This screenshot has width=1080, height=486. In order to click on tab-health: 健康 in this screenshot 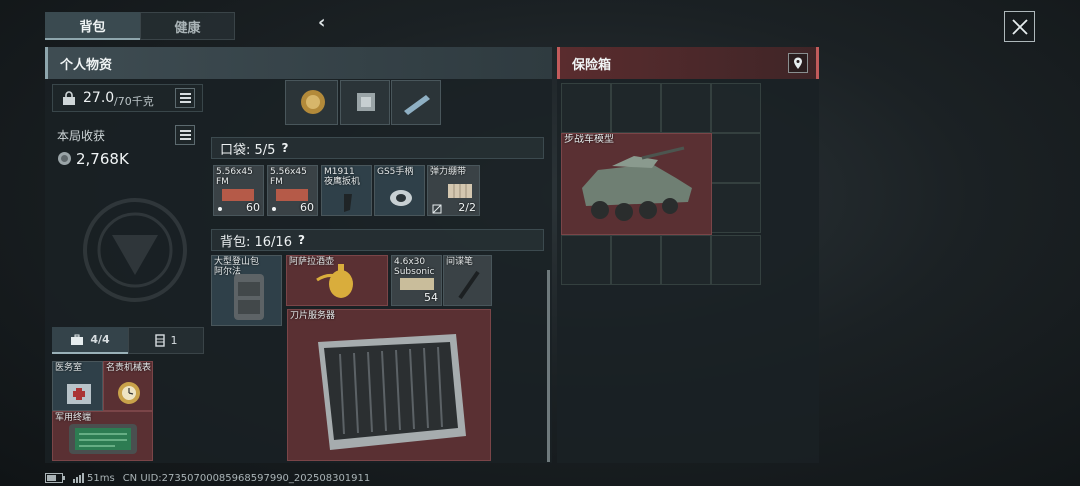, I will do `click(187, 26)`.